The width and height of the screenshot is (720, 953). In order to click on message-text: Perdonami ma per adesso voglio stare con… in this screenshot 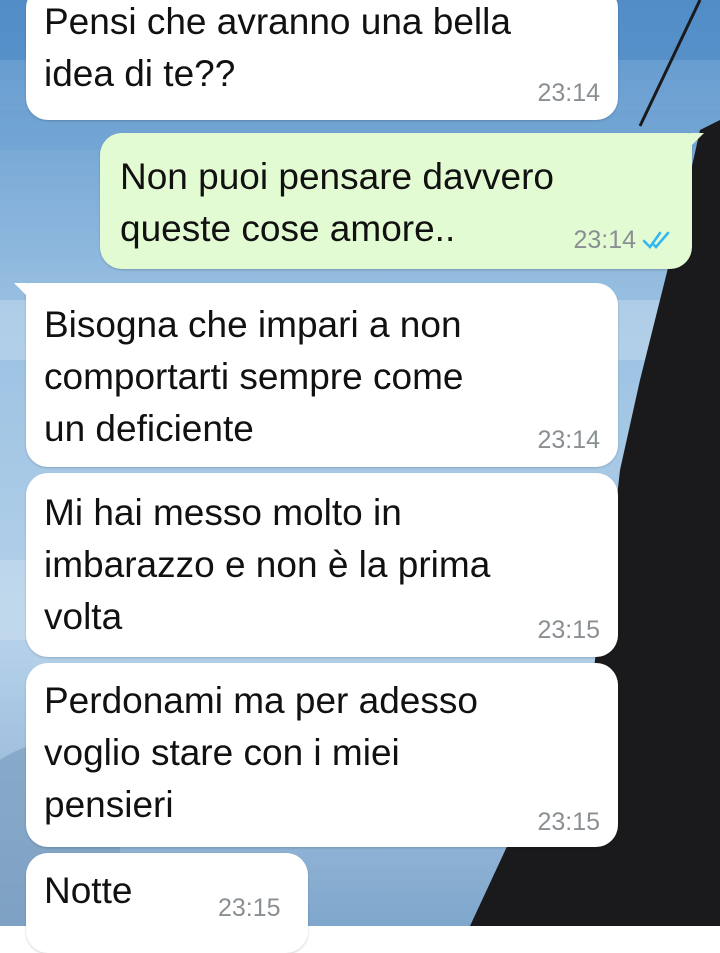, I will do `click(261, 752)`.